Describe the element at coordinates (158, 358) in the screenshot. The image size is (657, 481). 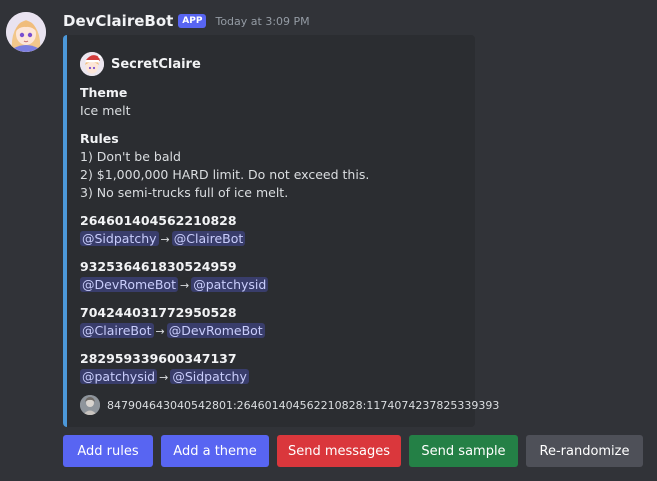
I see `pair-id: 282959339600347137` at that location.